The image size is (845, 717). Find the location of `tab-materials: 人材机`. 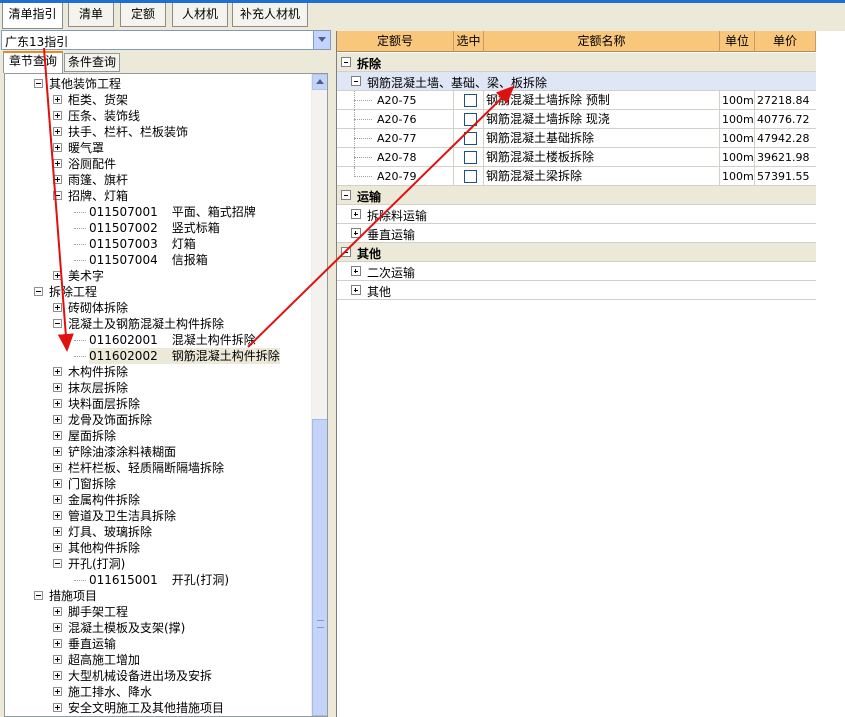

tab-materials: 人材机 is located at coordinates (200, 15).